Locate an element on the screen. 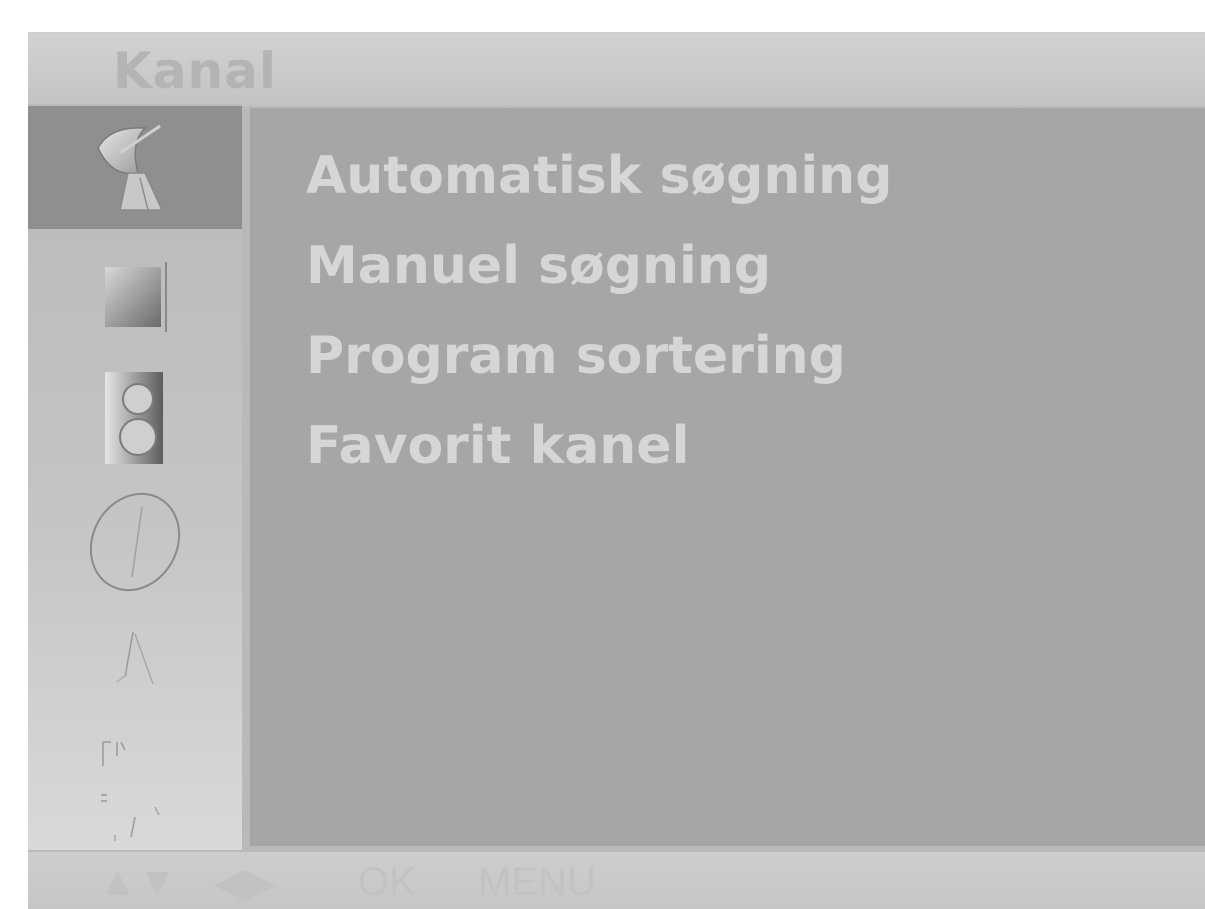 The width and height of the screenshot is (1205, 909). sidebar-item-picture is located at coordinates (135, 297).